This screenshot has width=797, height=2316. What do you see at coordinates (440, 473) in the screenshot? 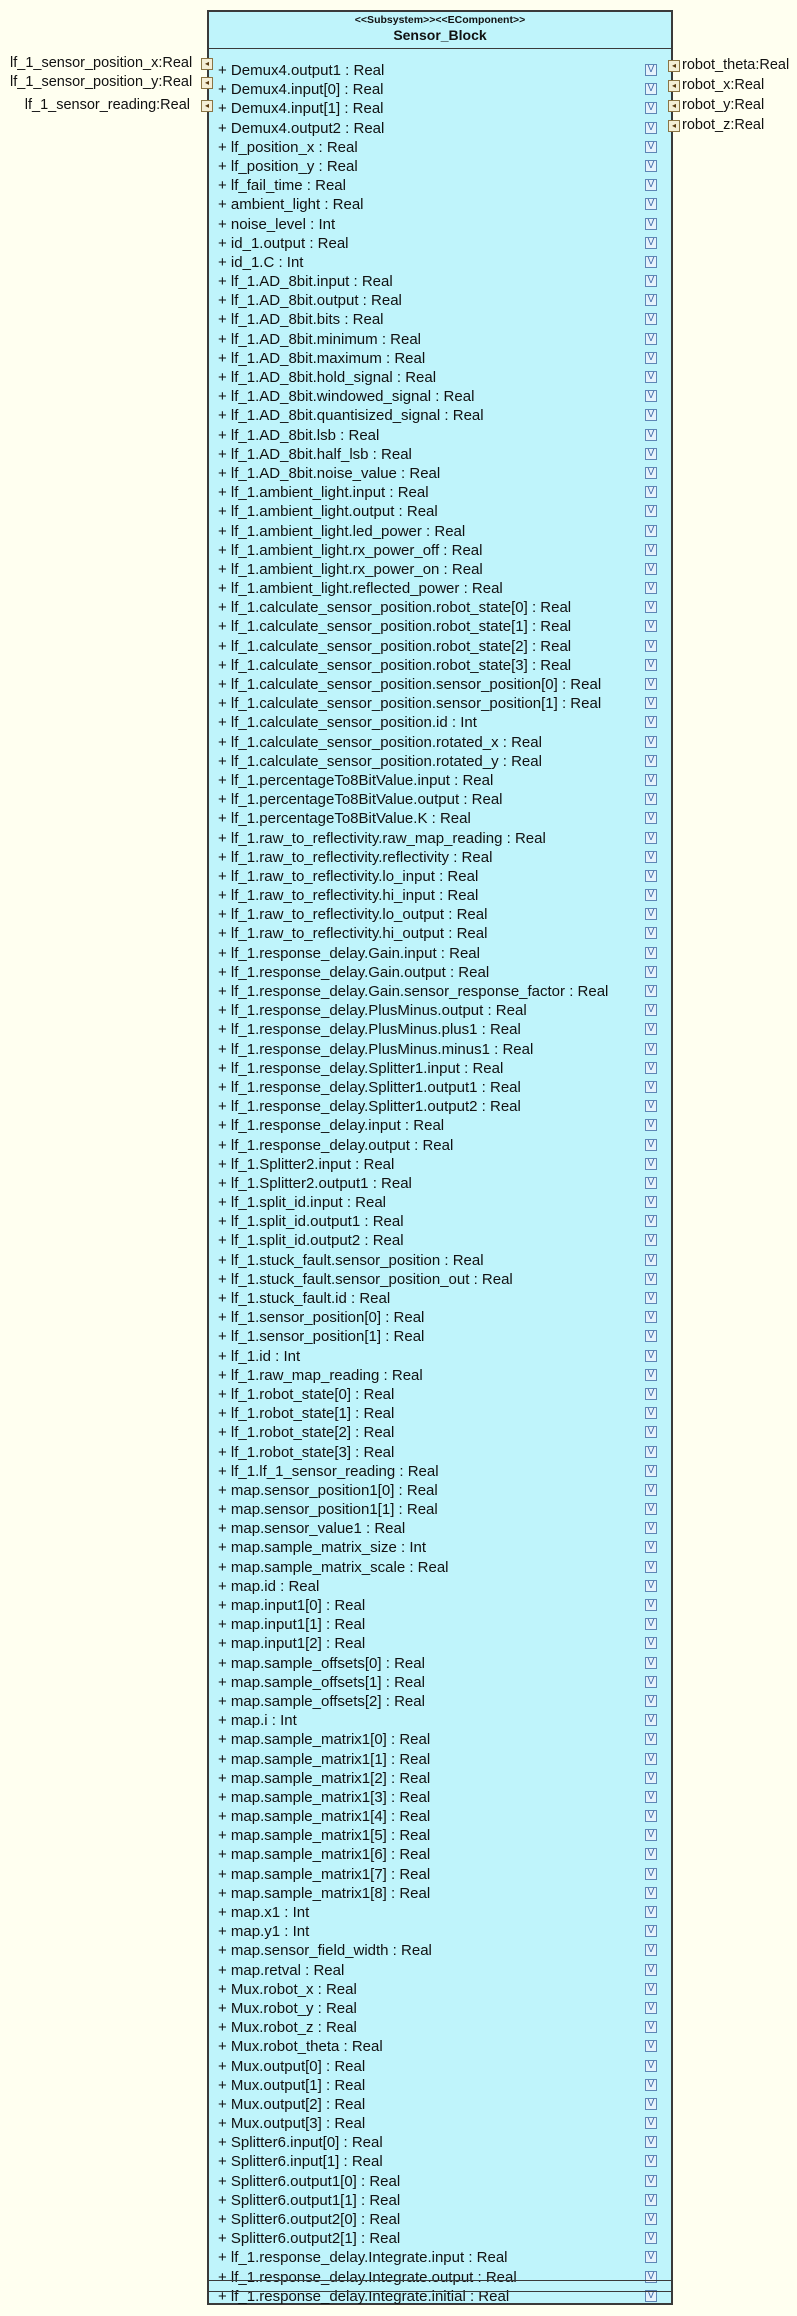
I see `attribute-row: + lf_1.AD_8bit.noise_value : Real V` at bounding box center [440, 473].